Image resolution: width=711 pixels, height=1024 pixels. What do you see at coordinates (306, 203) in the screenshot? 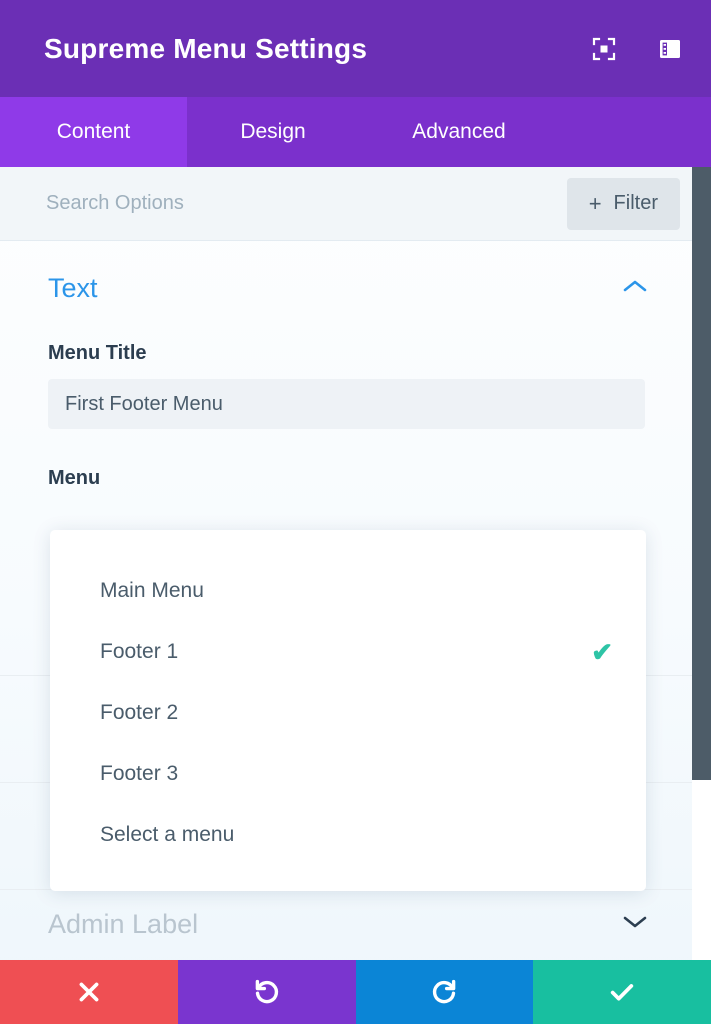
I see `search-input` at bounding box center [306, 203].